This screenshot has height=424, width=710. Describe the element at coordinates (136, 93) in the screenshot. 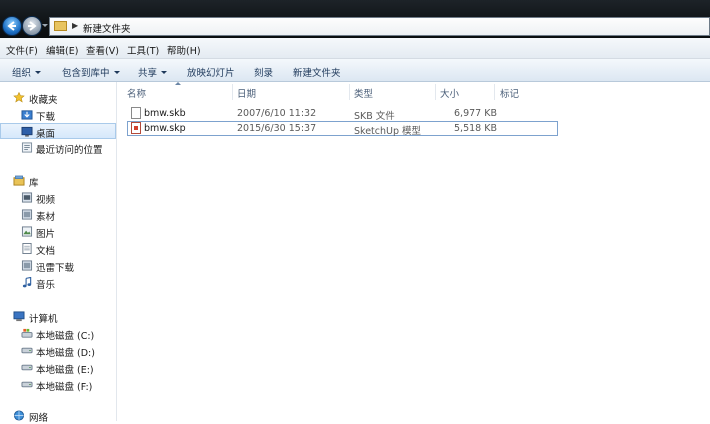

I see `column-header-name: 名称` at that location.